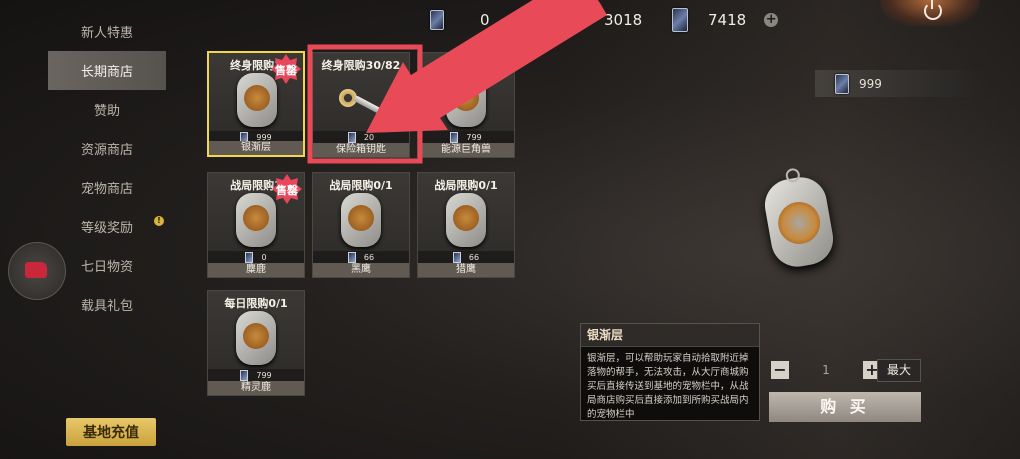 This screenshot has width=1020, height=459. Describe the element at coordinates (256, 257) in the screenshot. I see `price-row: 0` at that location.